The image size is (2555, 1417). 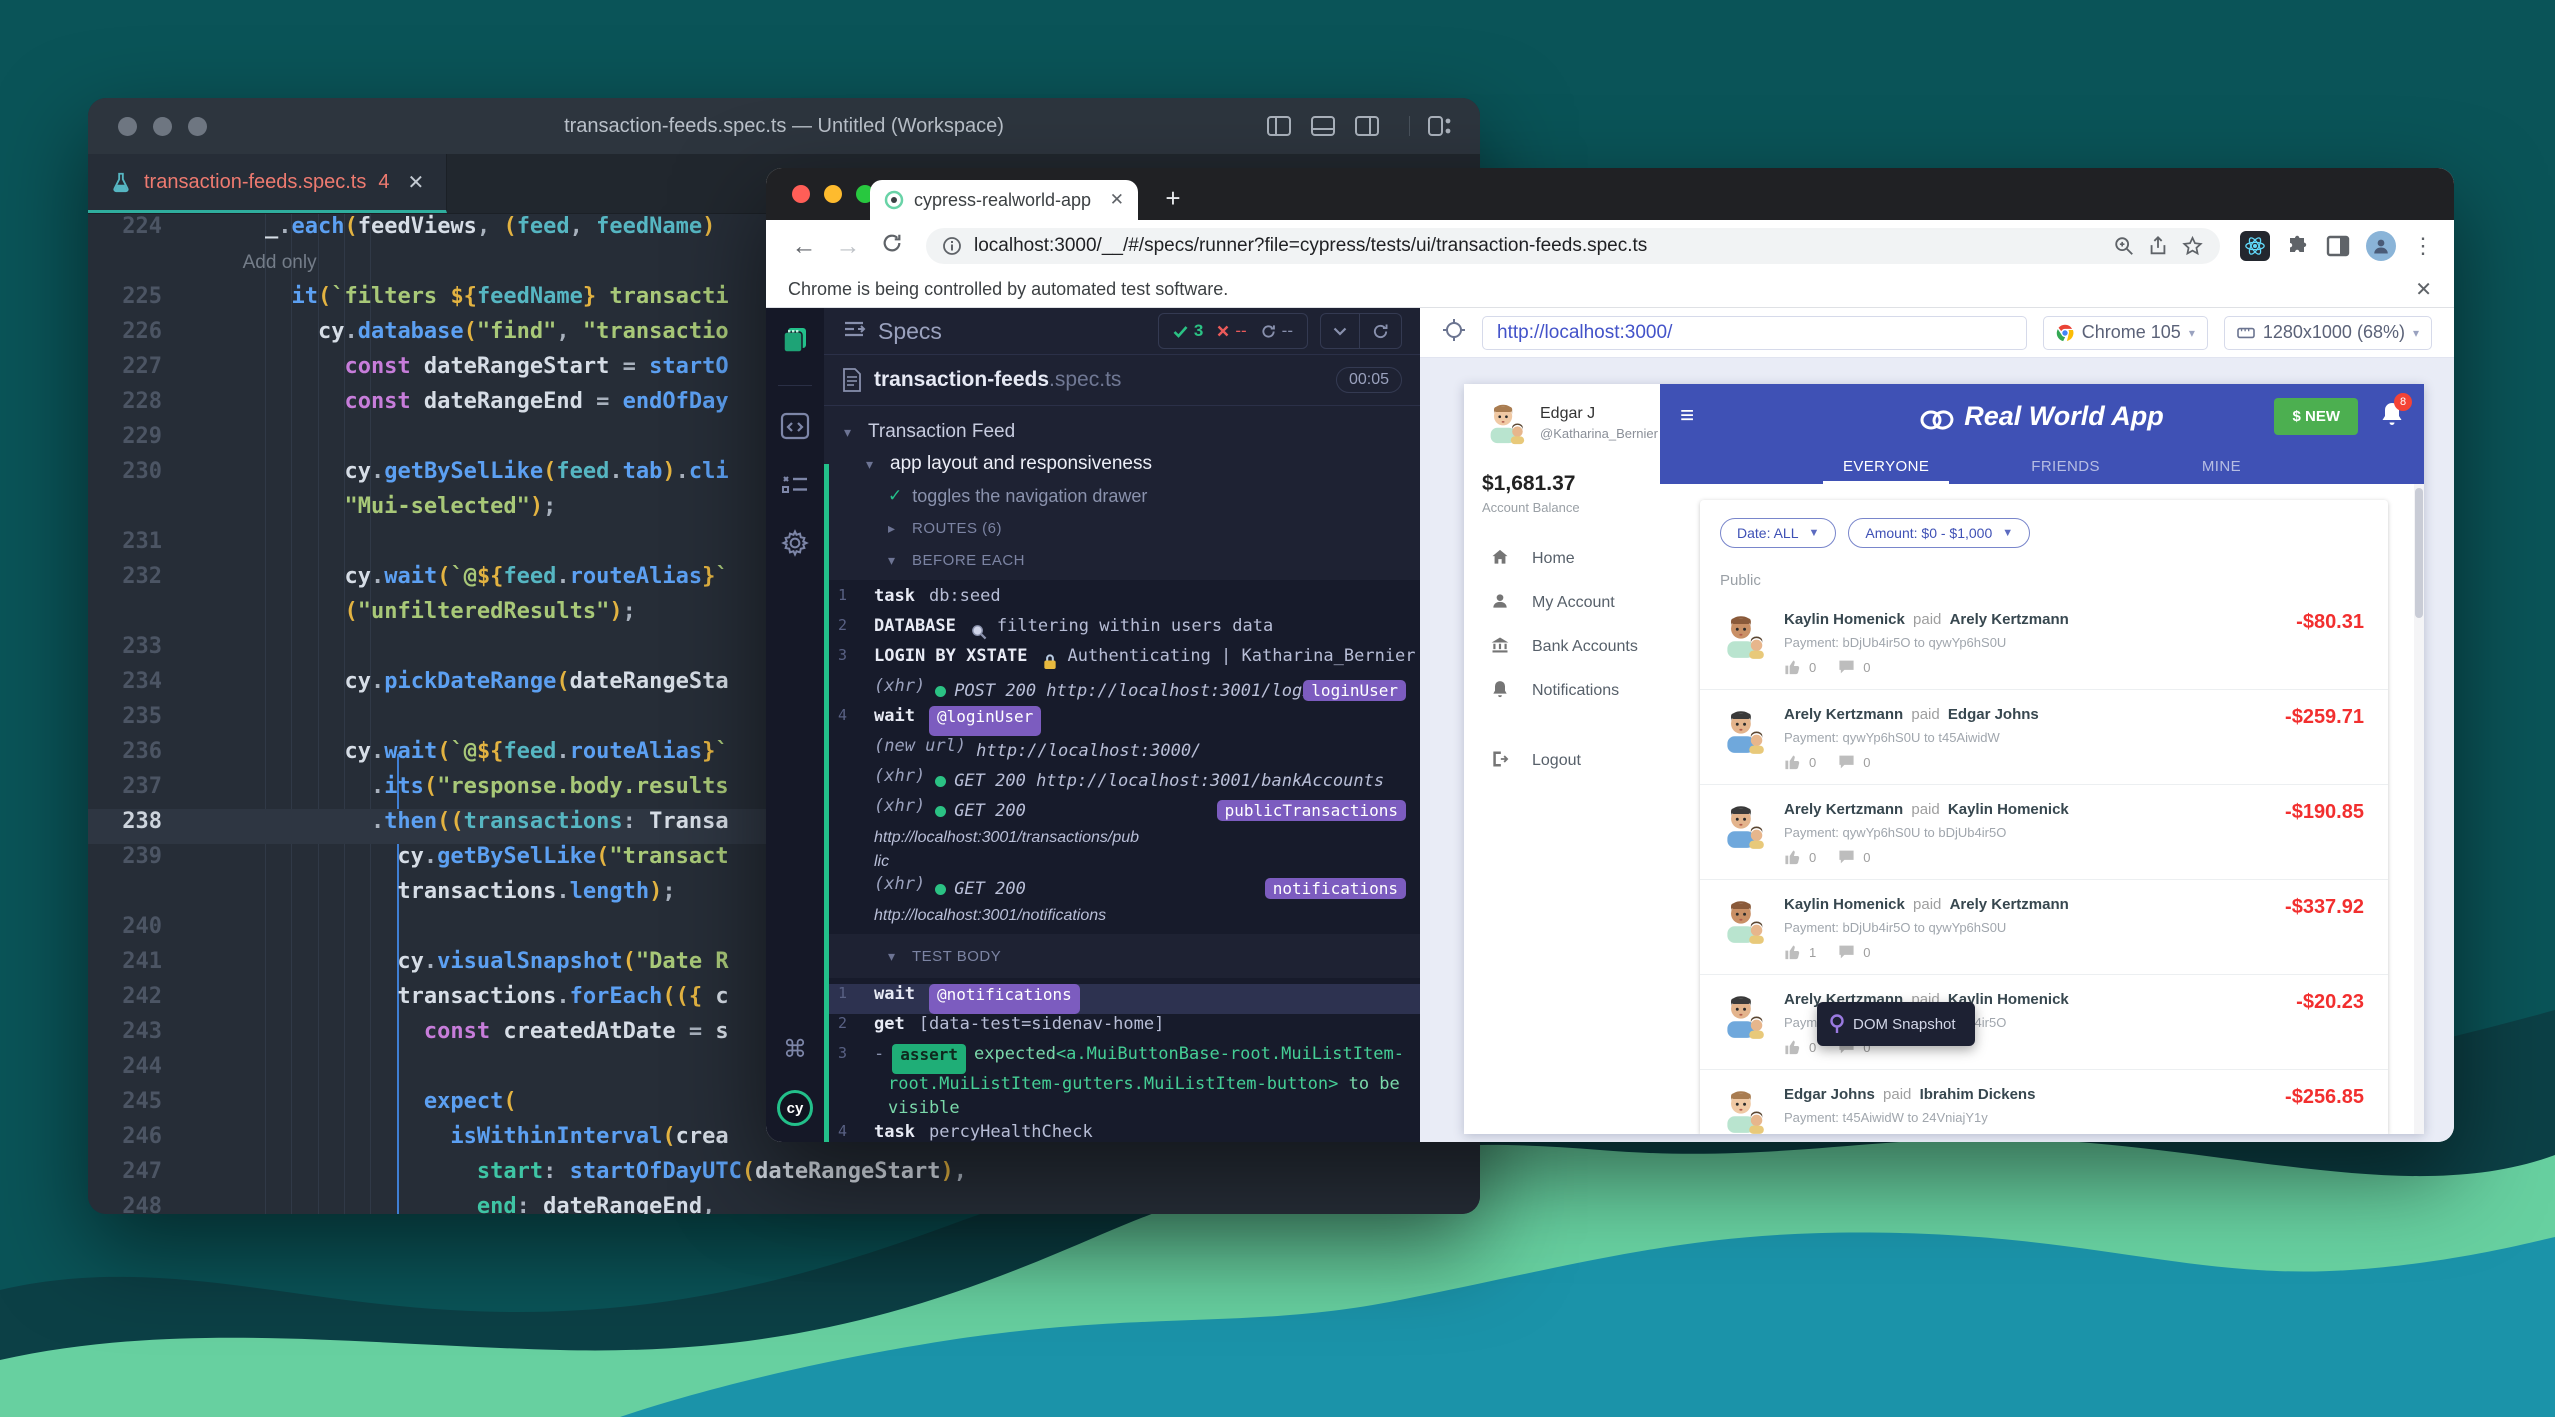 What do you see at coordinates (1122, 751) in the screenshot?
I see `log-newurl-row: (new url) http://localhost:3000/` at bounding box center [1122, 751].